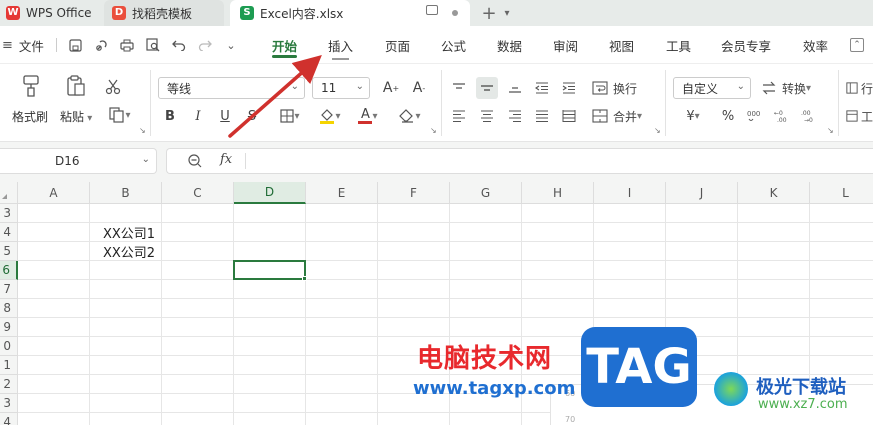  I want to click on tag-logo-text: TAG, so click(639, 367).